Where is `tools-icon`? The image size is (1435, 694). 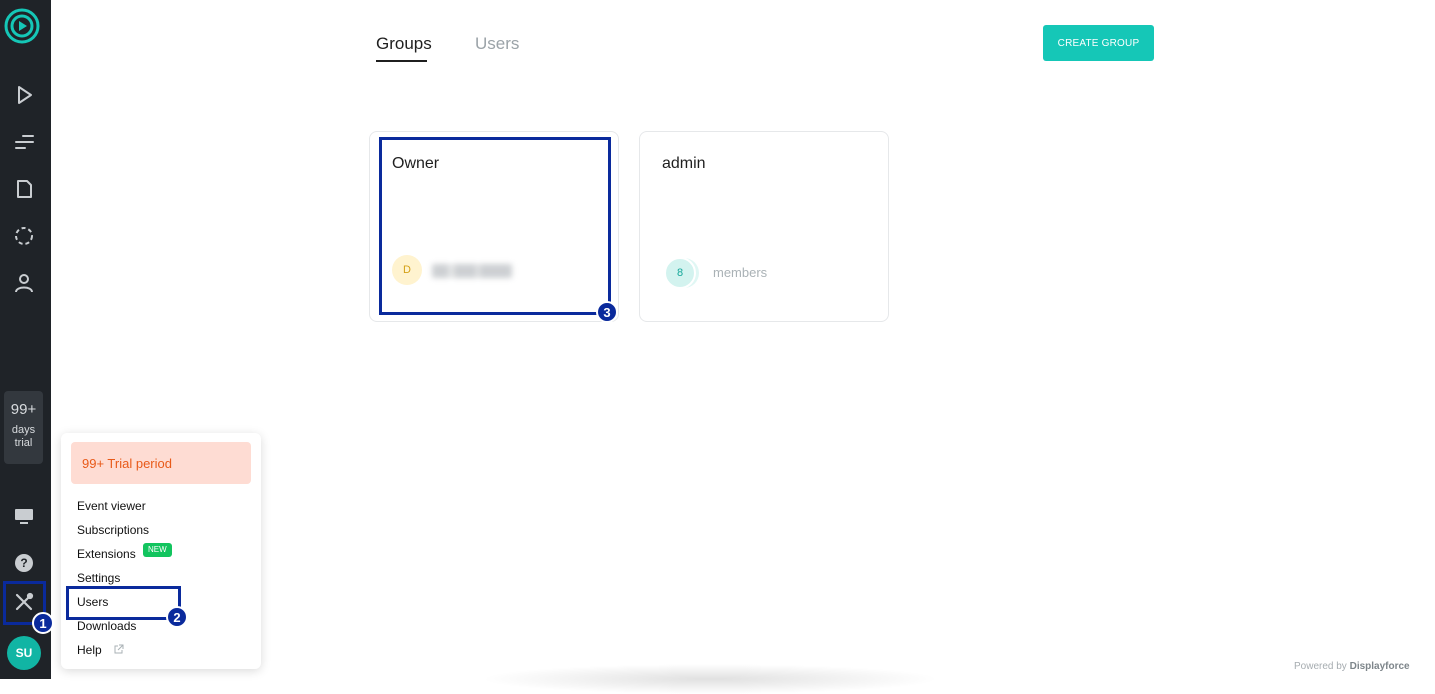
tools-icon is located at coordinates (24, 602).